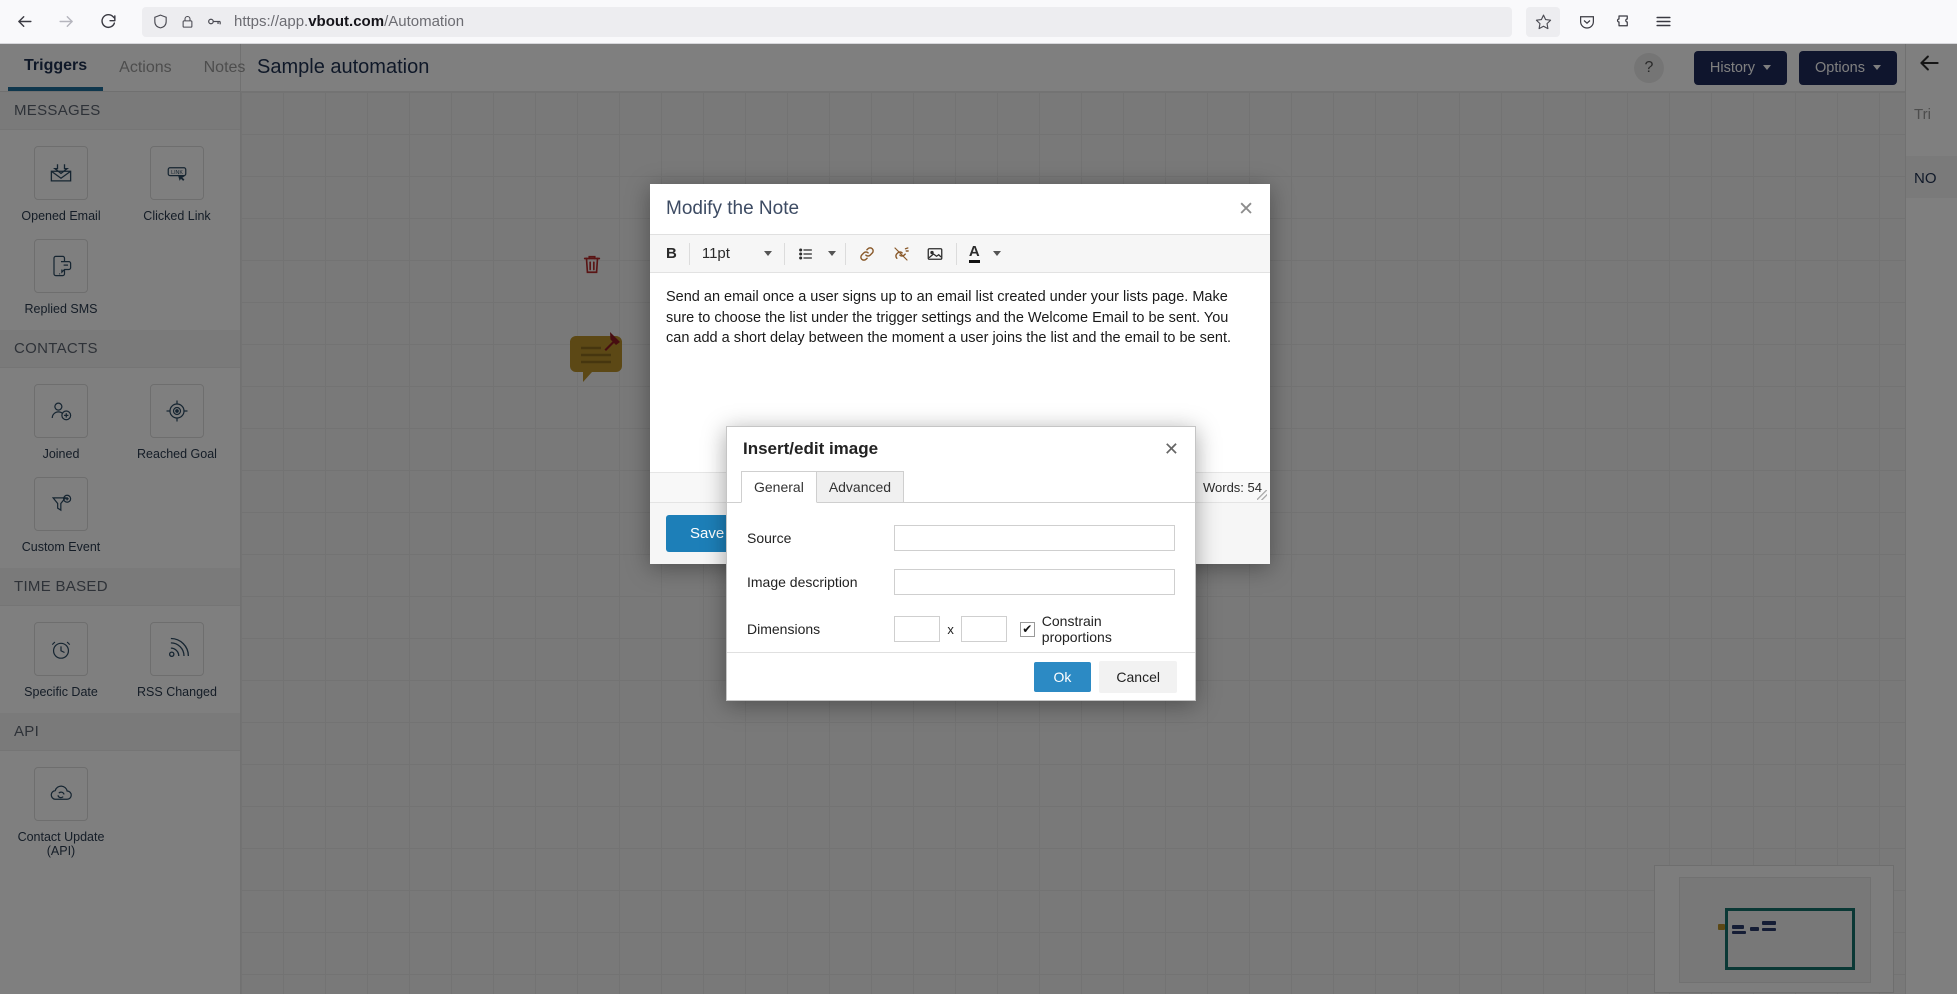 The image size is (1957, 994). I want to click on cancel-button: Cancel, so click(1138, 676).